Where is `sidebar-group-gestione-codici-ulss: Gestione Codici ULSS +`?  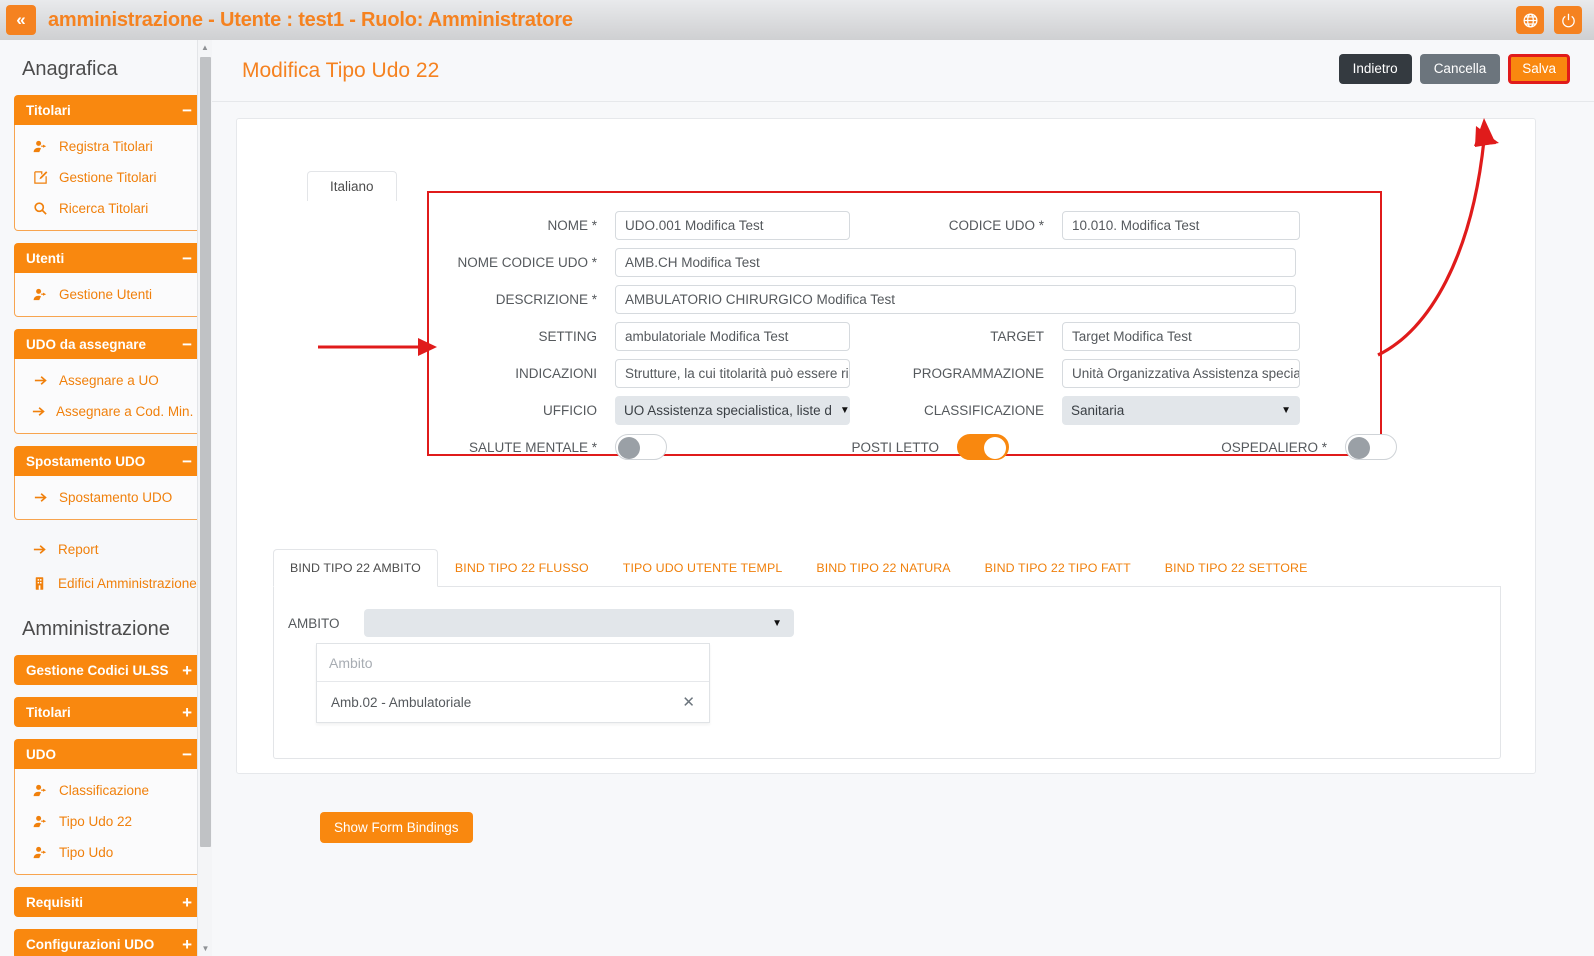
sidebar-group-gestione-codici-ulss: Gestione Codici ULSS + is located at coordinates (109, 670).